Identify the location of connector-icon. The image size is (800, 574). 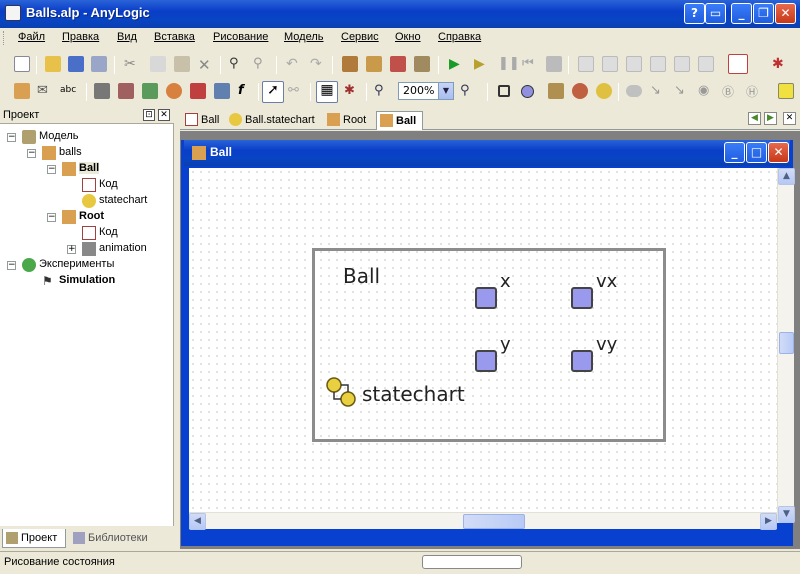
(126, 91).